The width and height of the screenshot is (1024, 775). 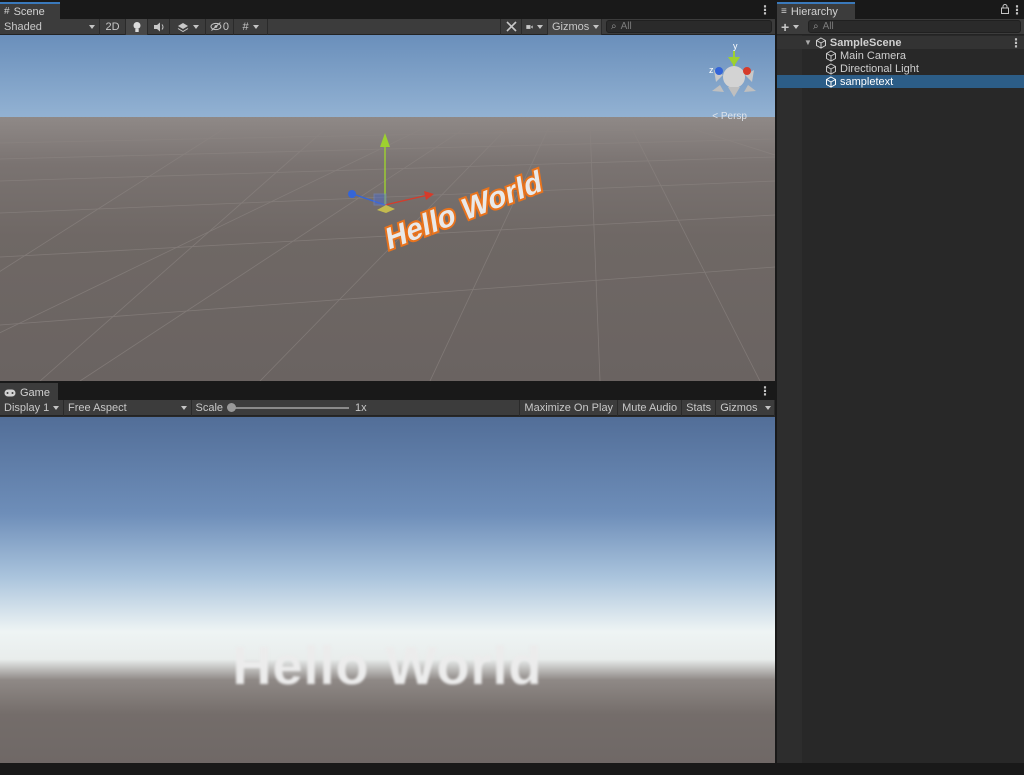 I want to click on tab-scene-label: Scene, so click(x=29, y=11).